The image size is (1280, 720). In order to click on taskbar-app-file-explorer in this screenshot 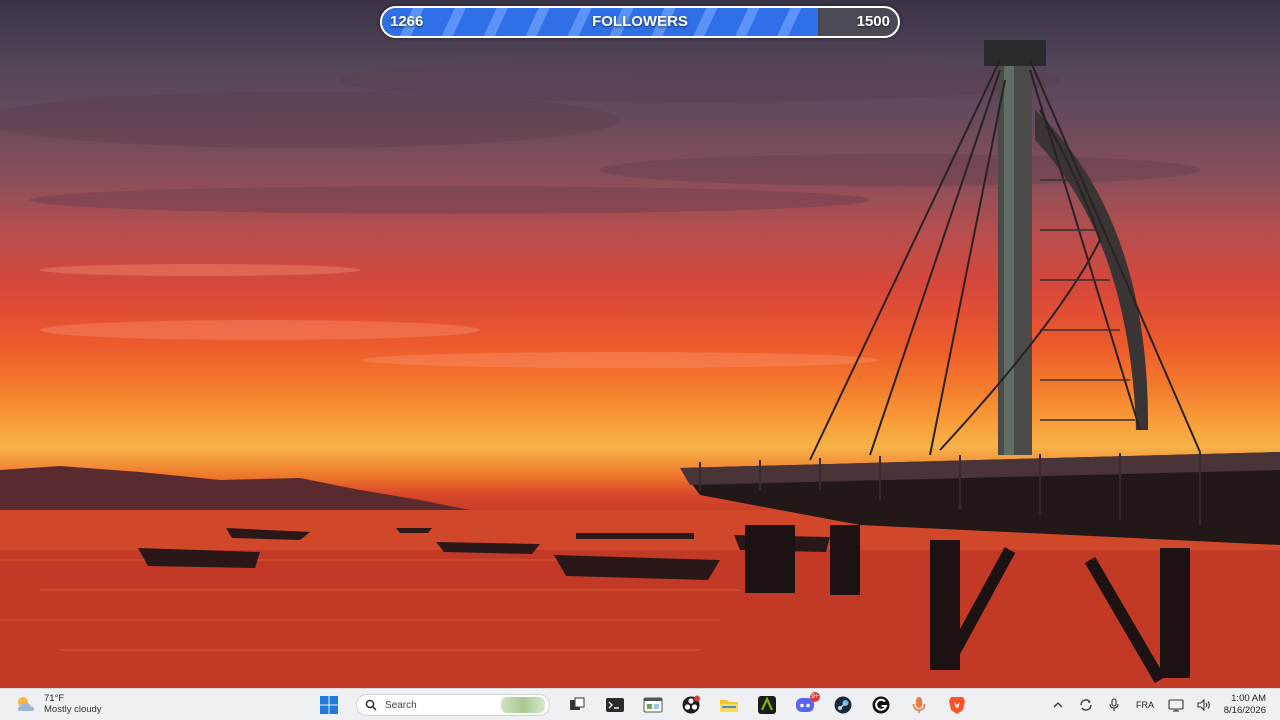, I will do `click(729, 705)`.